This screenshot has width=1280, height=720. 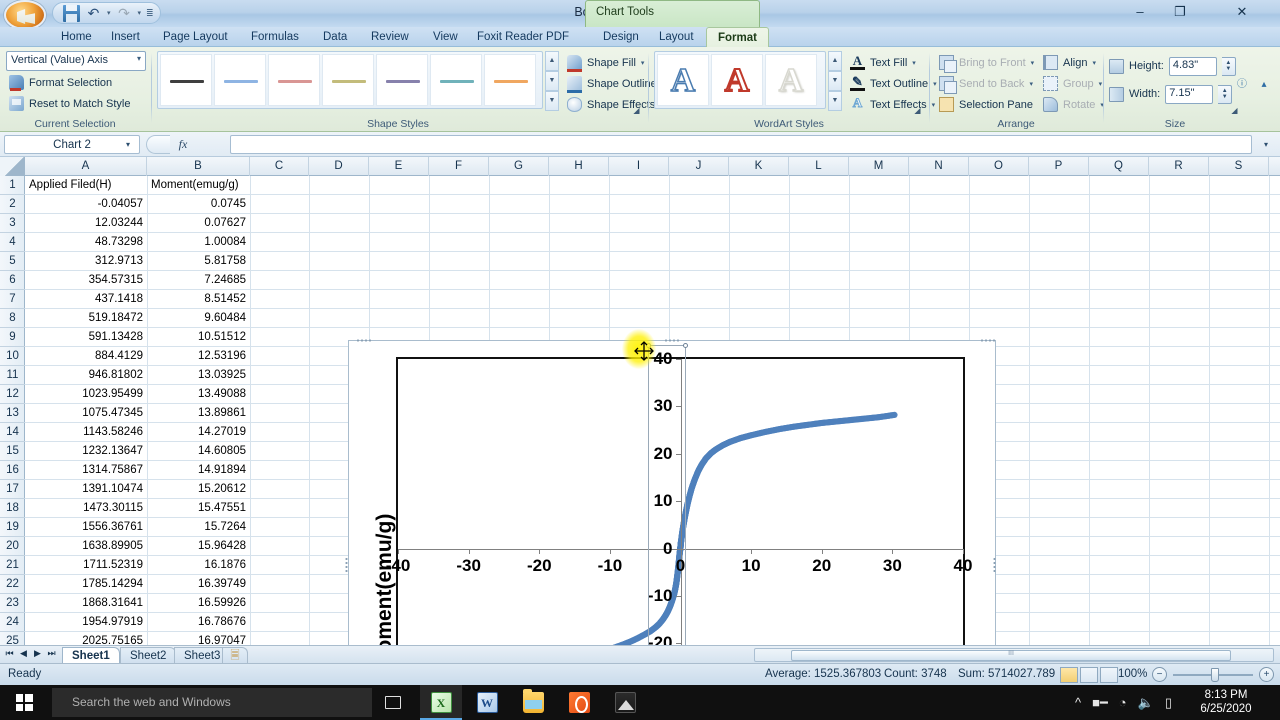 What do you see at coordinates (86, 584) in the screenshot?
I see `cell-A22: 1785.14294` at bounding box center [86, 584].